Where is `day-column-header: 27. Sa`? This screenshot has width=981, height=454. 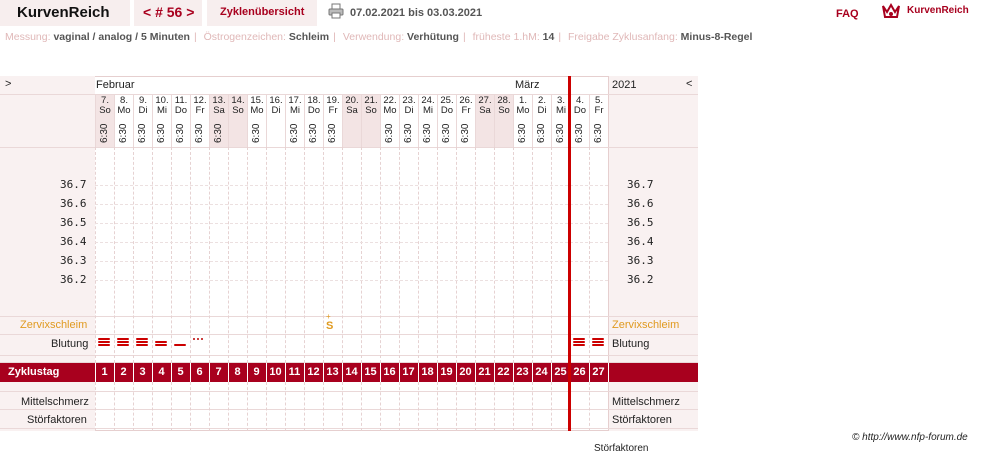
day-column-header: 27. Sa is located at coordinates (484, 121).